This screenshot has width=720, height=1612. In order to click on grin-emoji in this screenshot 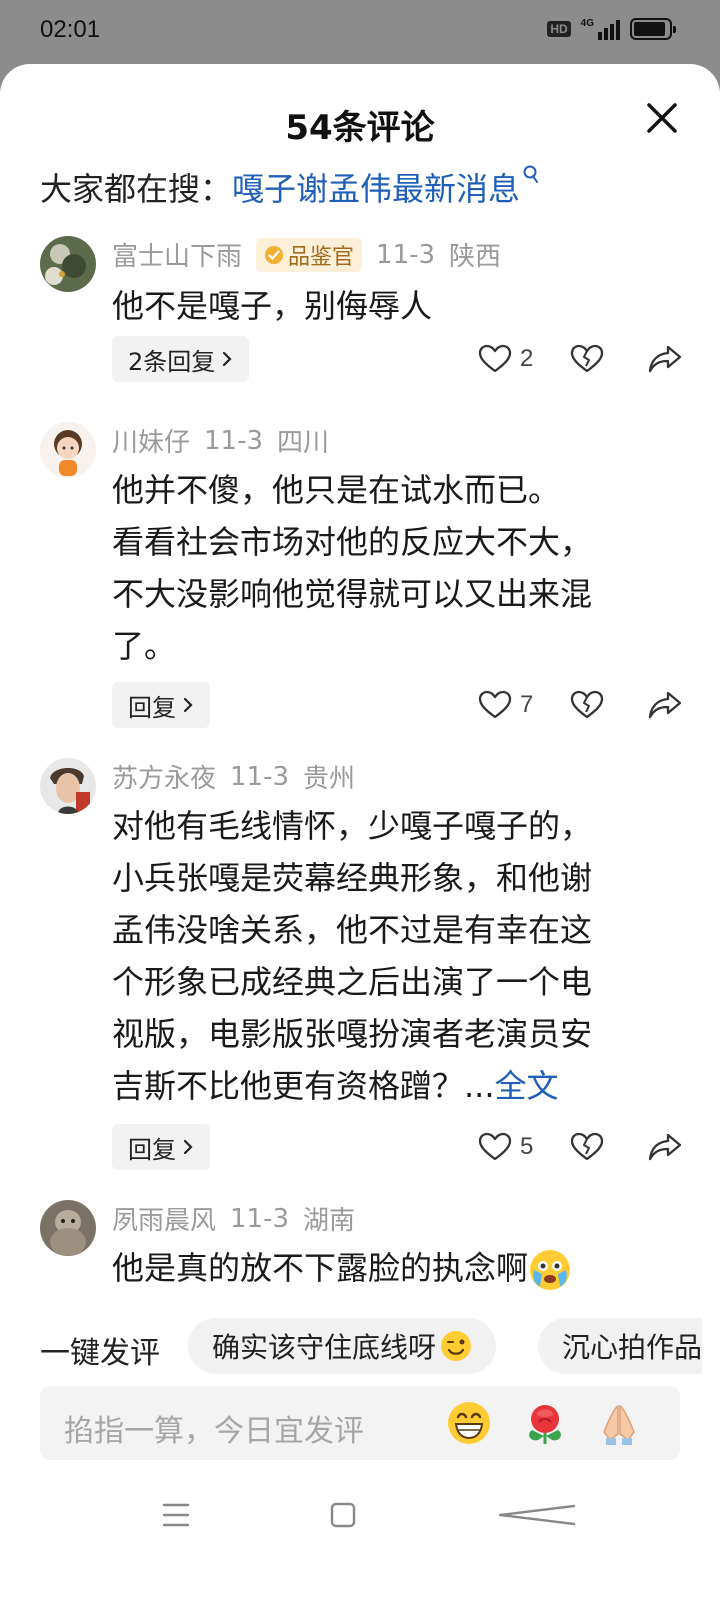, I will do `click(469, 1423)`.